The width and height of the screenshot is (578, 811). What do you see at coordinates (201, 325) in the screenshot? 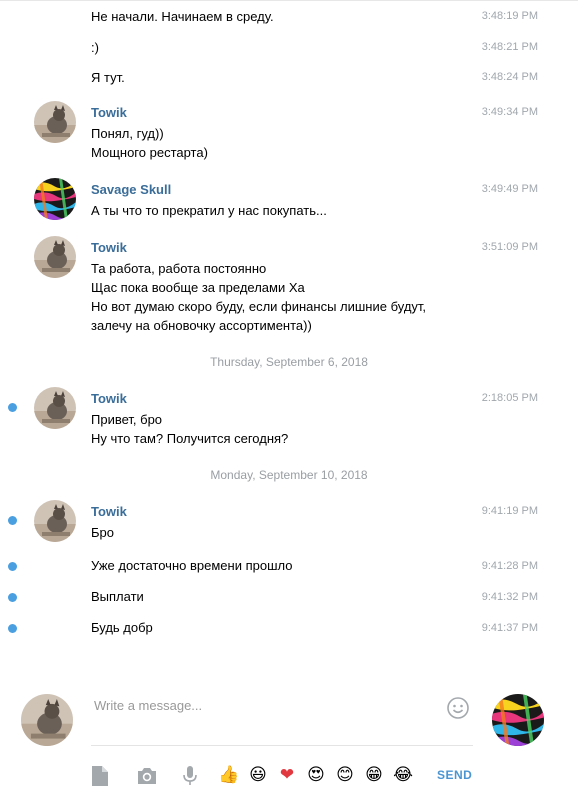
I see `message-text: залечу на обновочку ассортимента))` at bounding box center [201, 325].